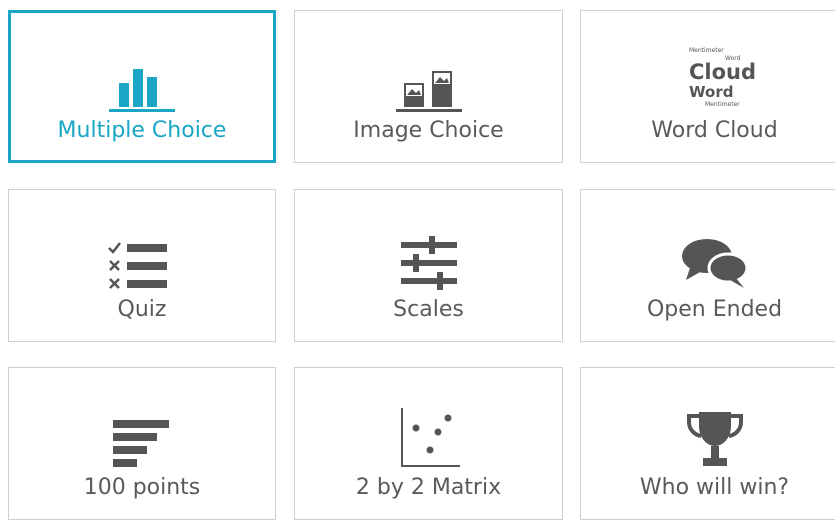 The width and height of the screenshot is (835, 520). Describe the element at coordinates (142, 439) in the screenshot. I see `horizontal-bars-icon` at that location.